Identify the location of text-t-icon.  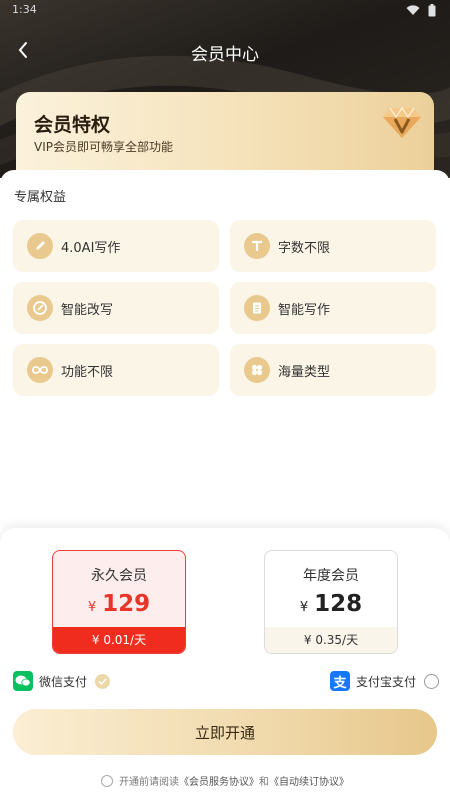
(257, 246).